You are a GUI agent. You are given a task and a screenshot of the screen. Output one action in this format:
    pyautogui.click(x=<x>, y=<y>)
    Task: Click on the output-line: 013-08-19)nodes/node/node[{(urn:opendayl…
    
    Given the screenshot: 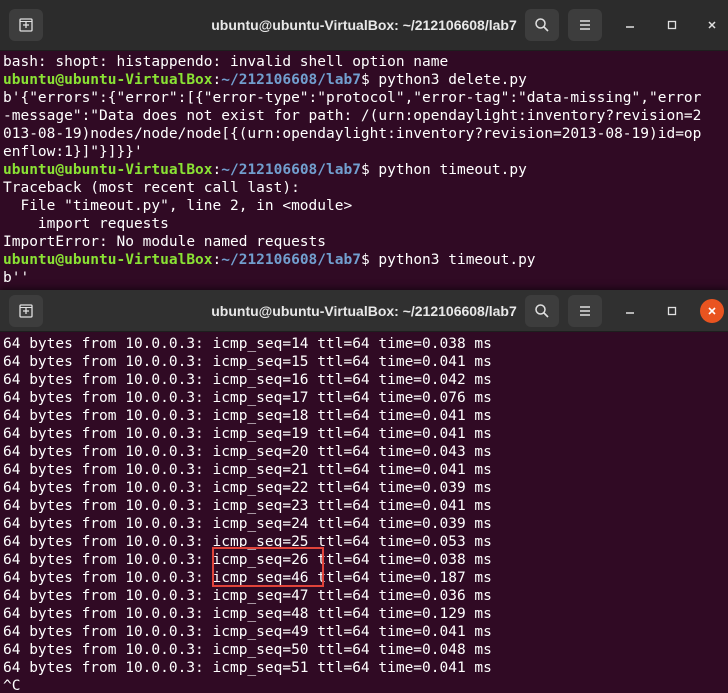 What is the action you would take?
    pyautogui.click(x=365, y=134)
    